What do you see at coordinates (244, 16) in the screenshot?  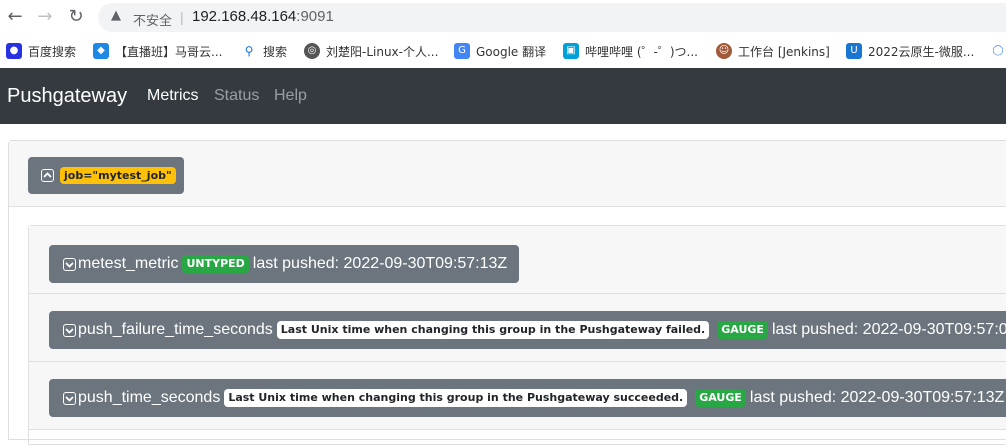 I see `address-host: 192.168.48.164` at bounding box center [244, 16].